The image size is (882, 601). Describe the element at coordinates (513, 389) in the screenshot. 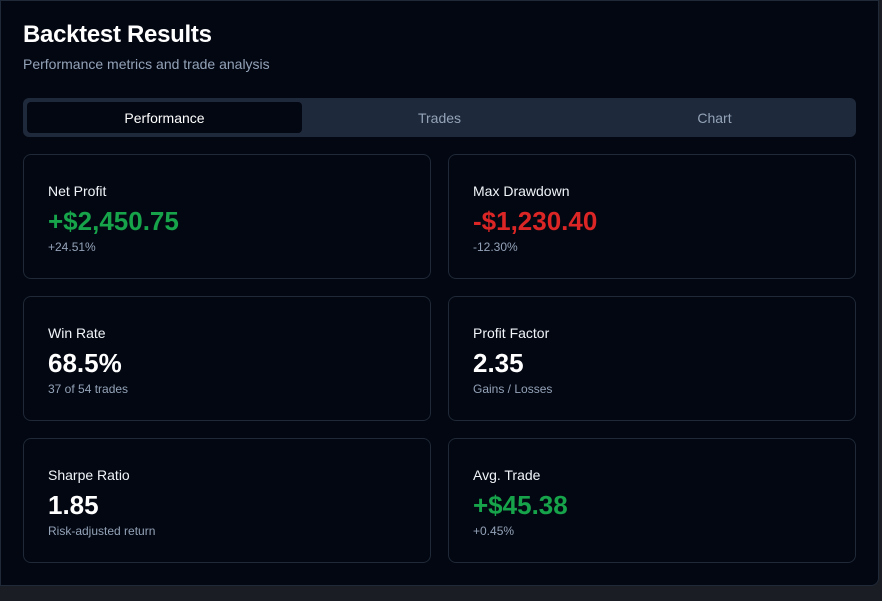

I see `metric-subtext: Gains / Losses` at that location.